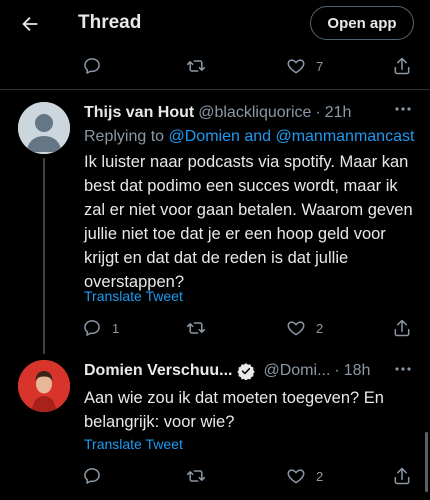 This screenshot has width=430, height=500. I want to click on verified-badge-icon, so click(246, 371).